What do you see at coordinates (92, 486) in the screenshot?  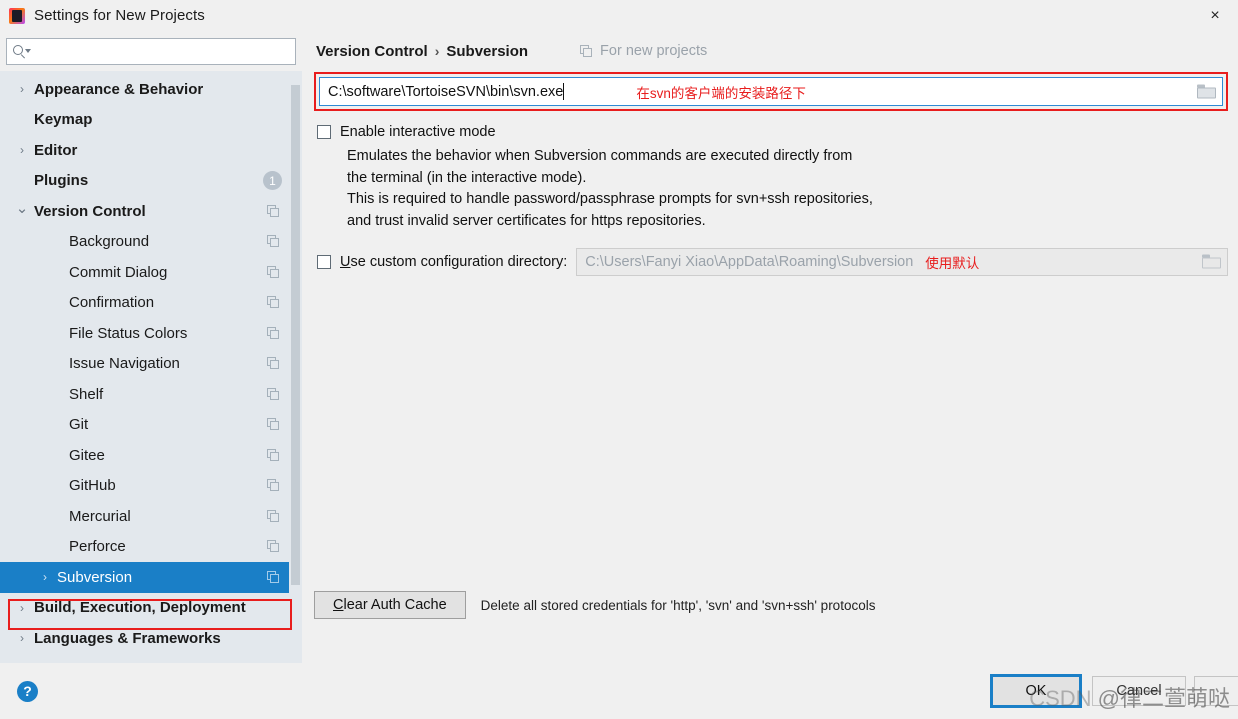 I see `sidebar-item-label: GitHub` at bounding box center [92, 486].